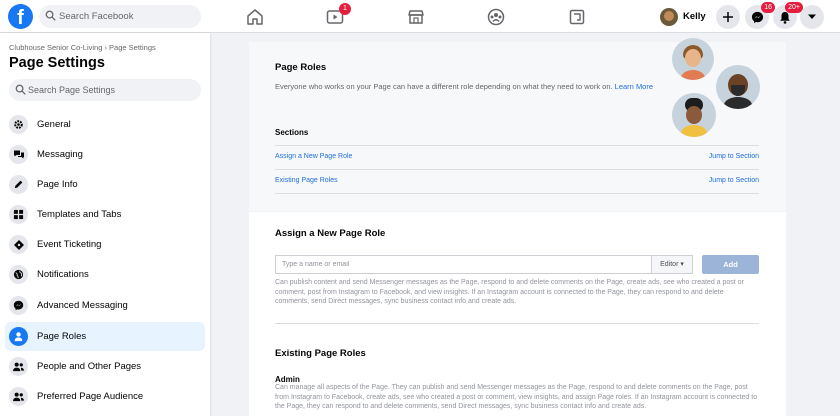 This screenshot has height=416, width=840. I want to click on sections-label: Sections, so click(292, 132).